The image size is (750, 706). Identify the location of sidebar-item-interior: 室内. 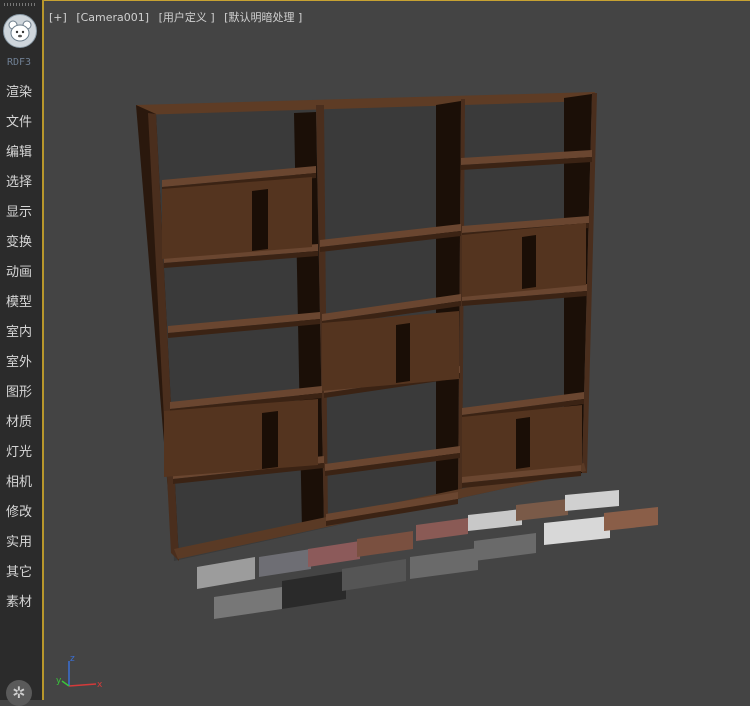
(19, 333).